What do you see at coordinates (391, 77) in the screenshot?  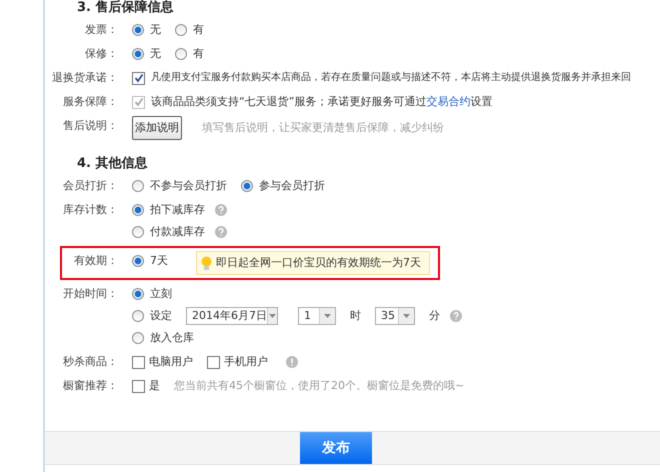 I see `description-text: 凡使用支付宝服务付款购买本店商品，若存在质量问题或与描述不符，本店将主动提供退换货服务并承担来回` at bounding box center [391, 77].